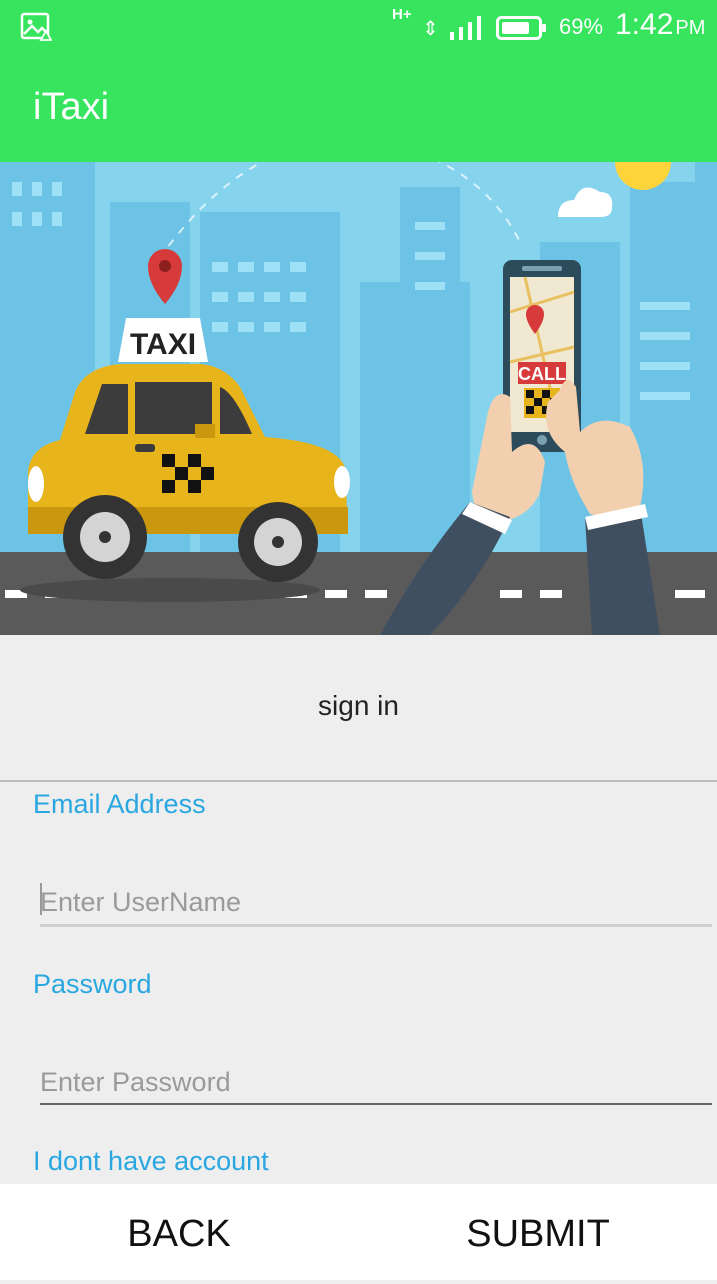 Image resolution: width=717 pixels, height=1284 pixels. What do you see at coordinates (430, 29) in the screenshot?
I see `data-activity-icon: ⇕` at bounding box center [430, 29].